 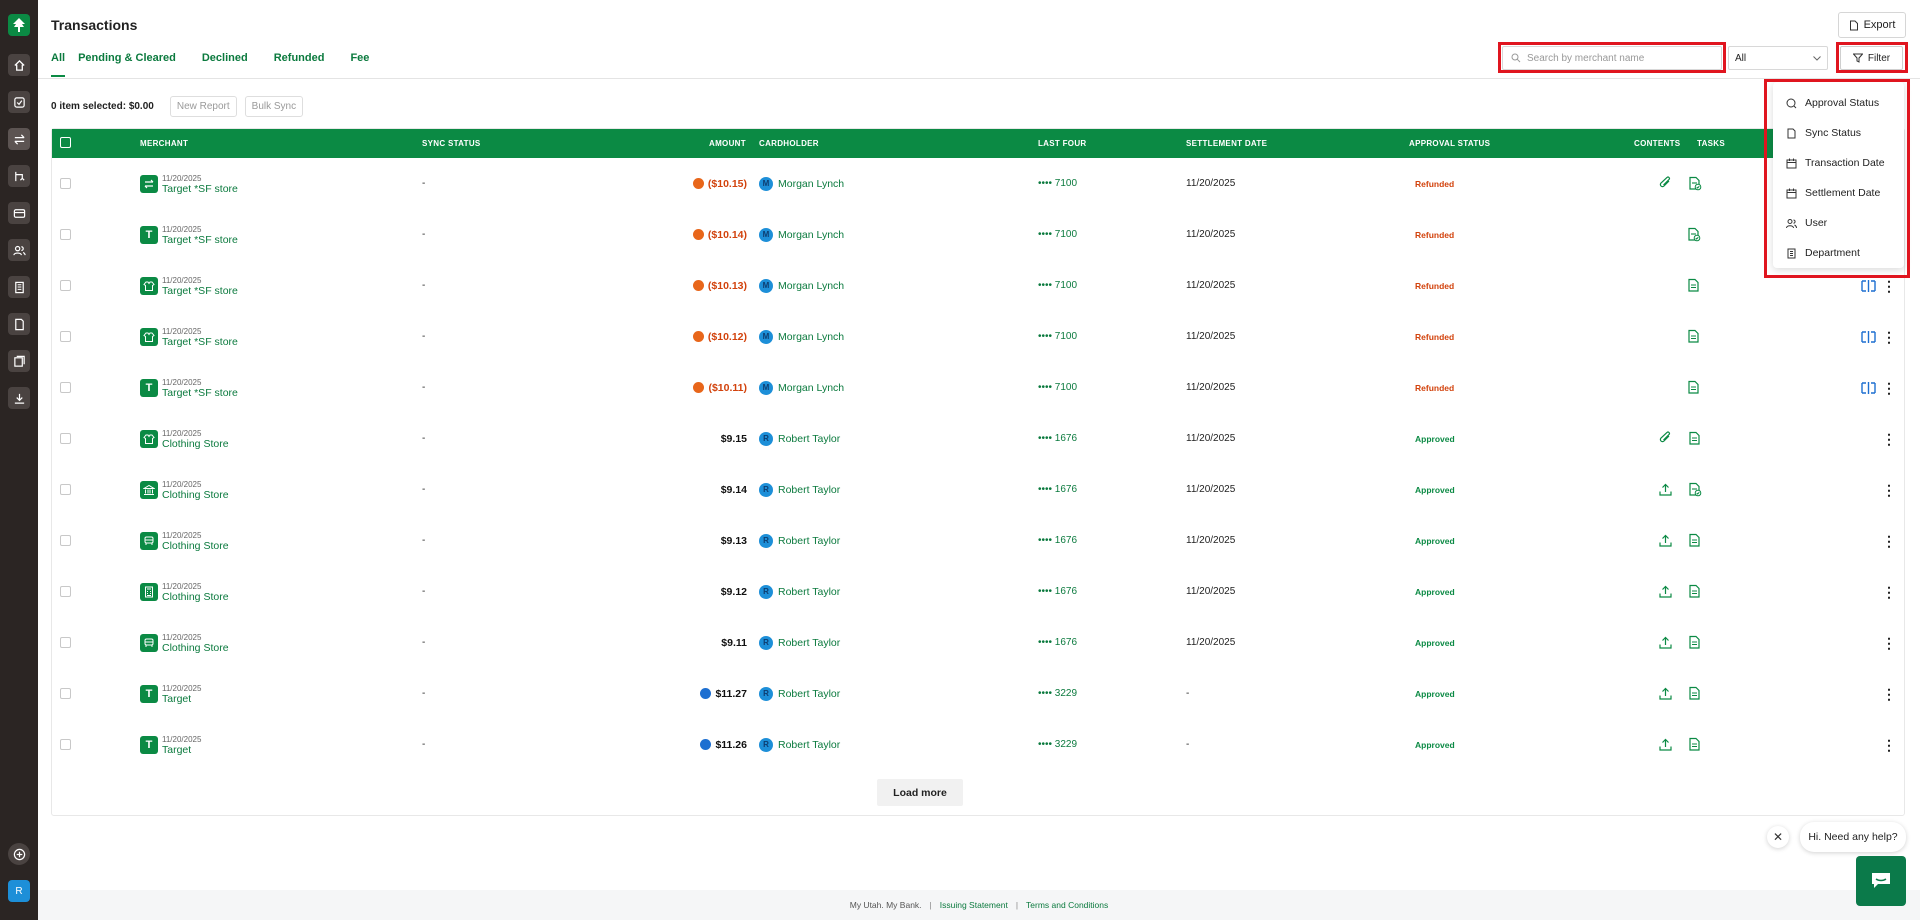 What do you see at coordinates (19, 287) in the screenshot?
I see `building-icon` at bounding box center [19, 287].